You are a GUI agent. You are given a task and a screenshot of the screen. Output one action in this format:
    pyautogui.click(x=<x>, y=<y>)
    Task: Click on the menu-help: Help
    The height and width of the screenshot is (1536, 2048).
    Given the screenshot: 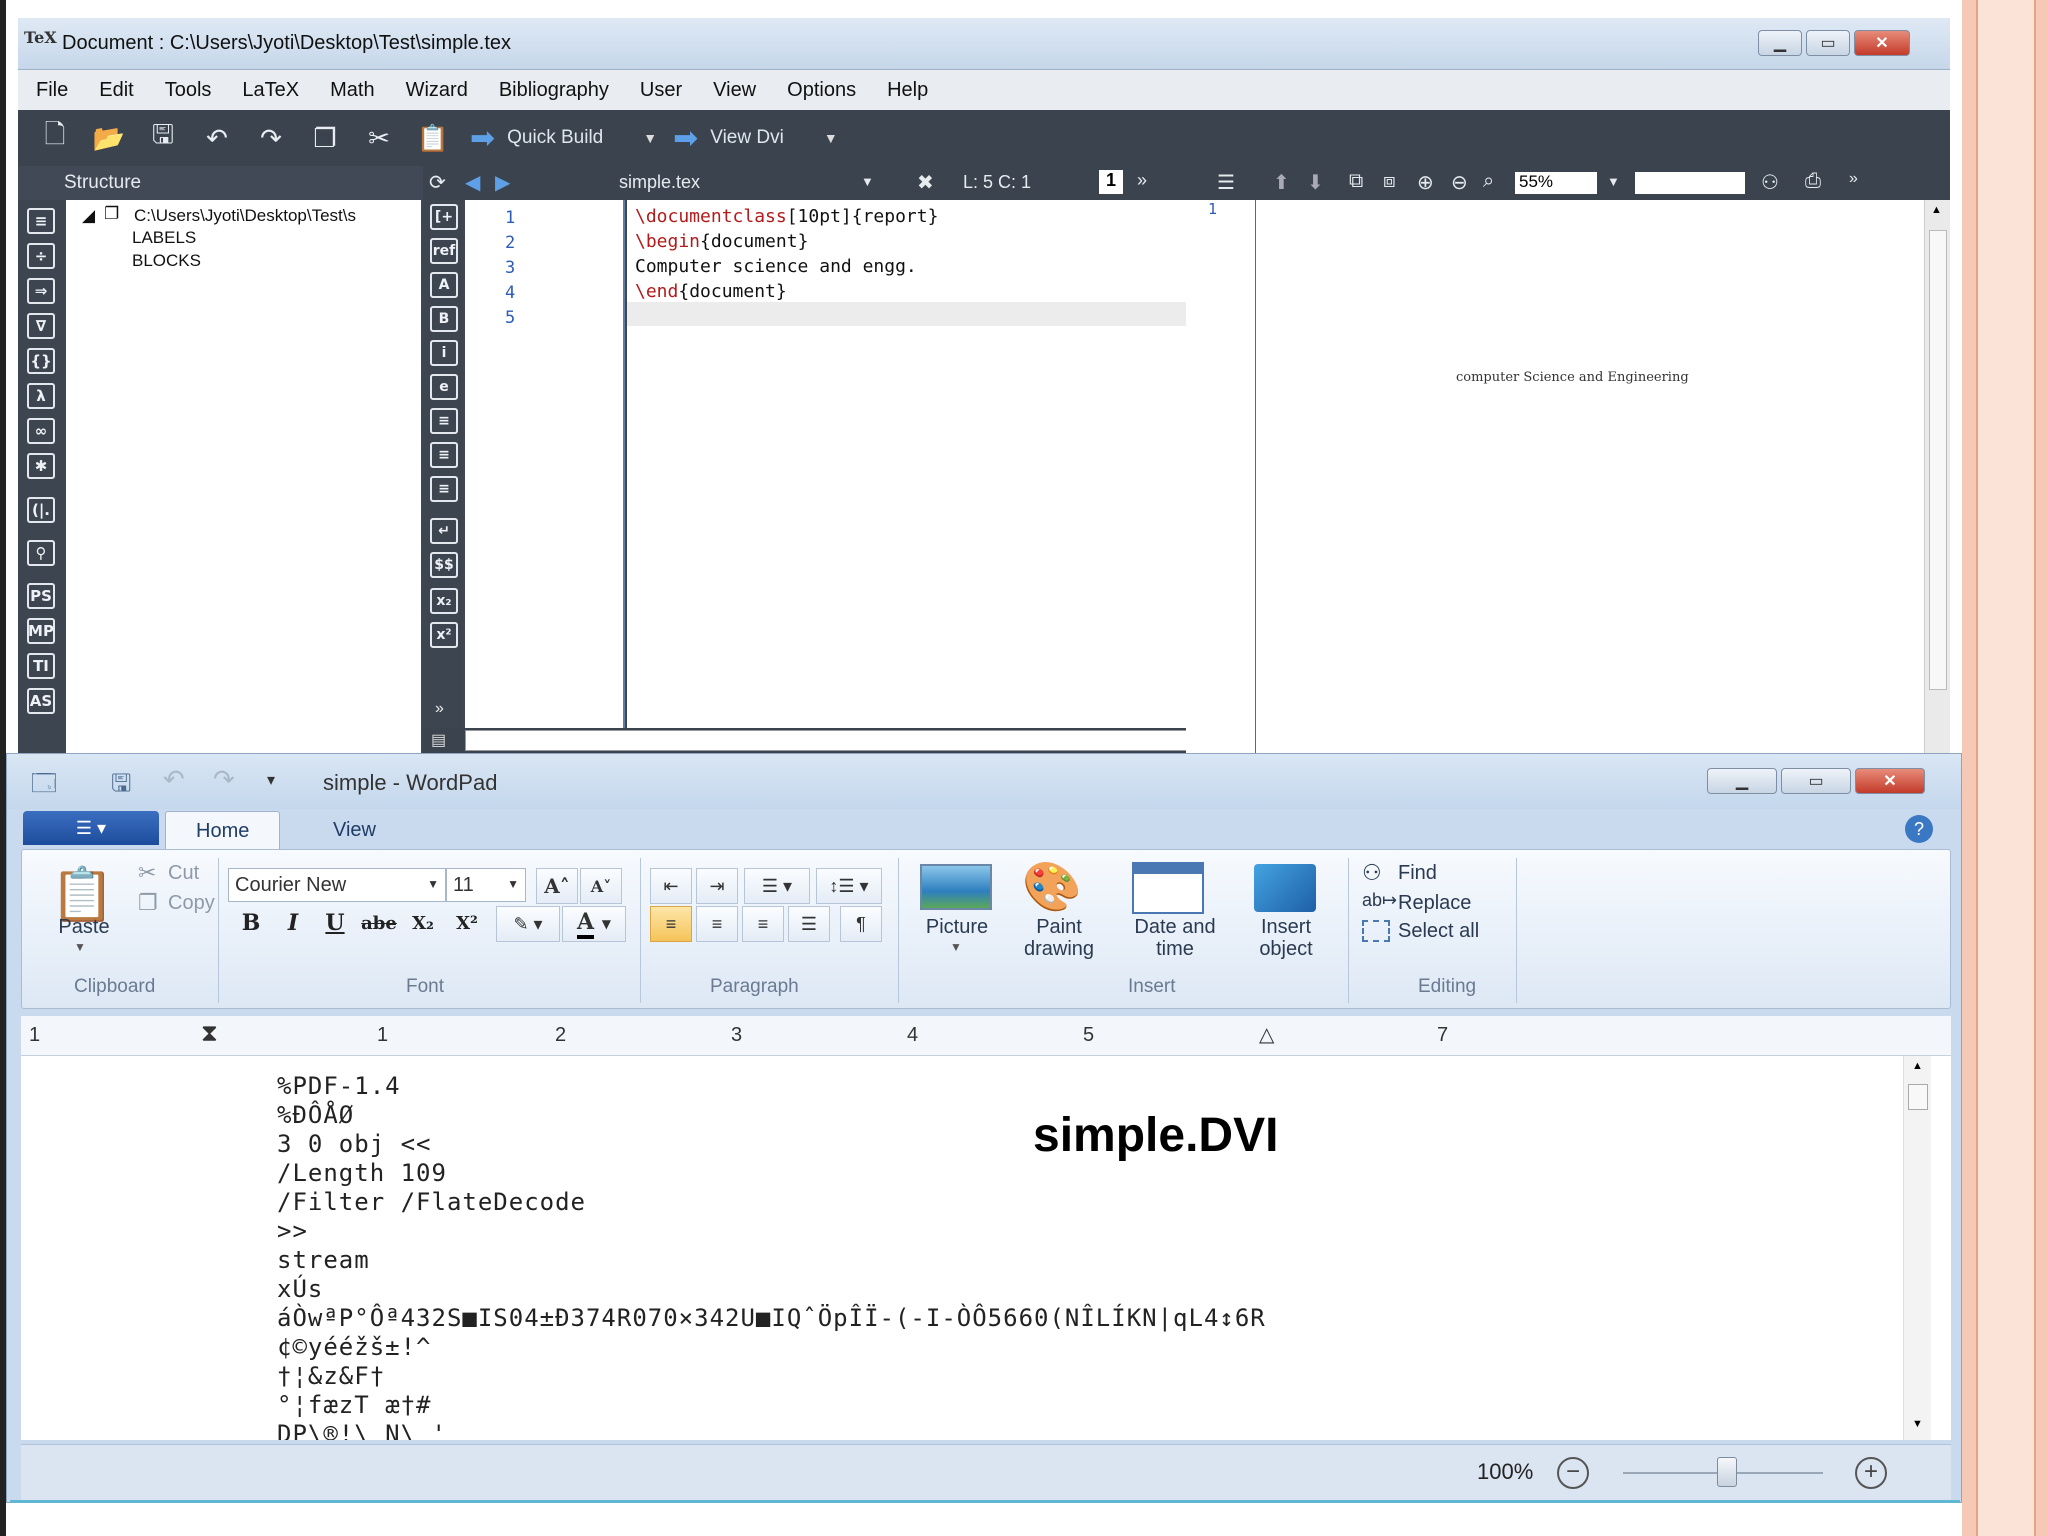 What is the action you would take?
    pyautogui.click(x=907, y=90)
    